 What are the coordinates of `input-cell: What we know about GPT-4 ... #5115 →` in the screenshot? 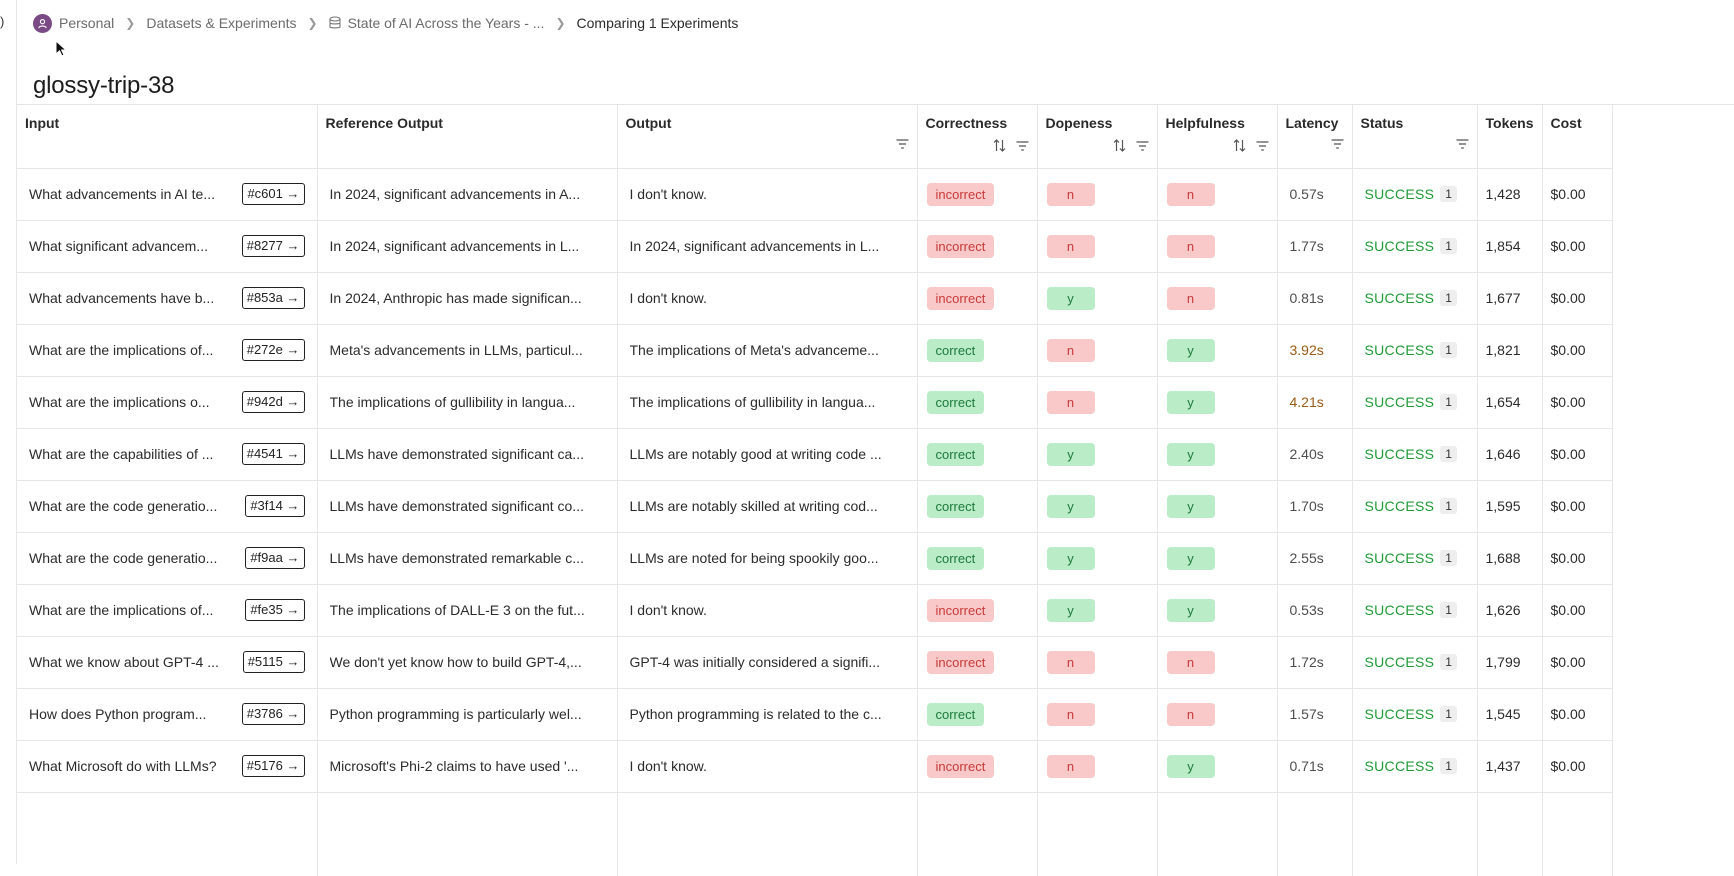 It's located at (167, 662).